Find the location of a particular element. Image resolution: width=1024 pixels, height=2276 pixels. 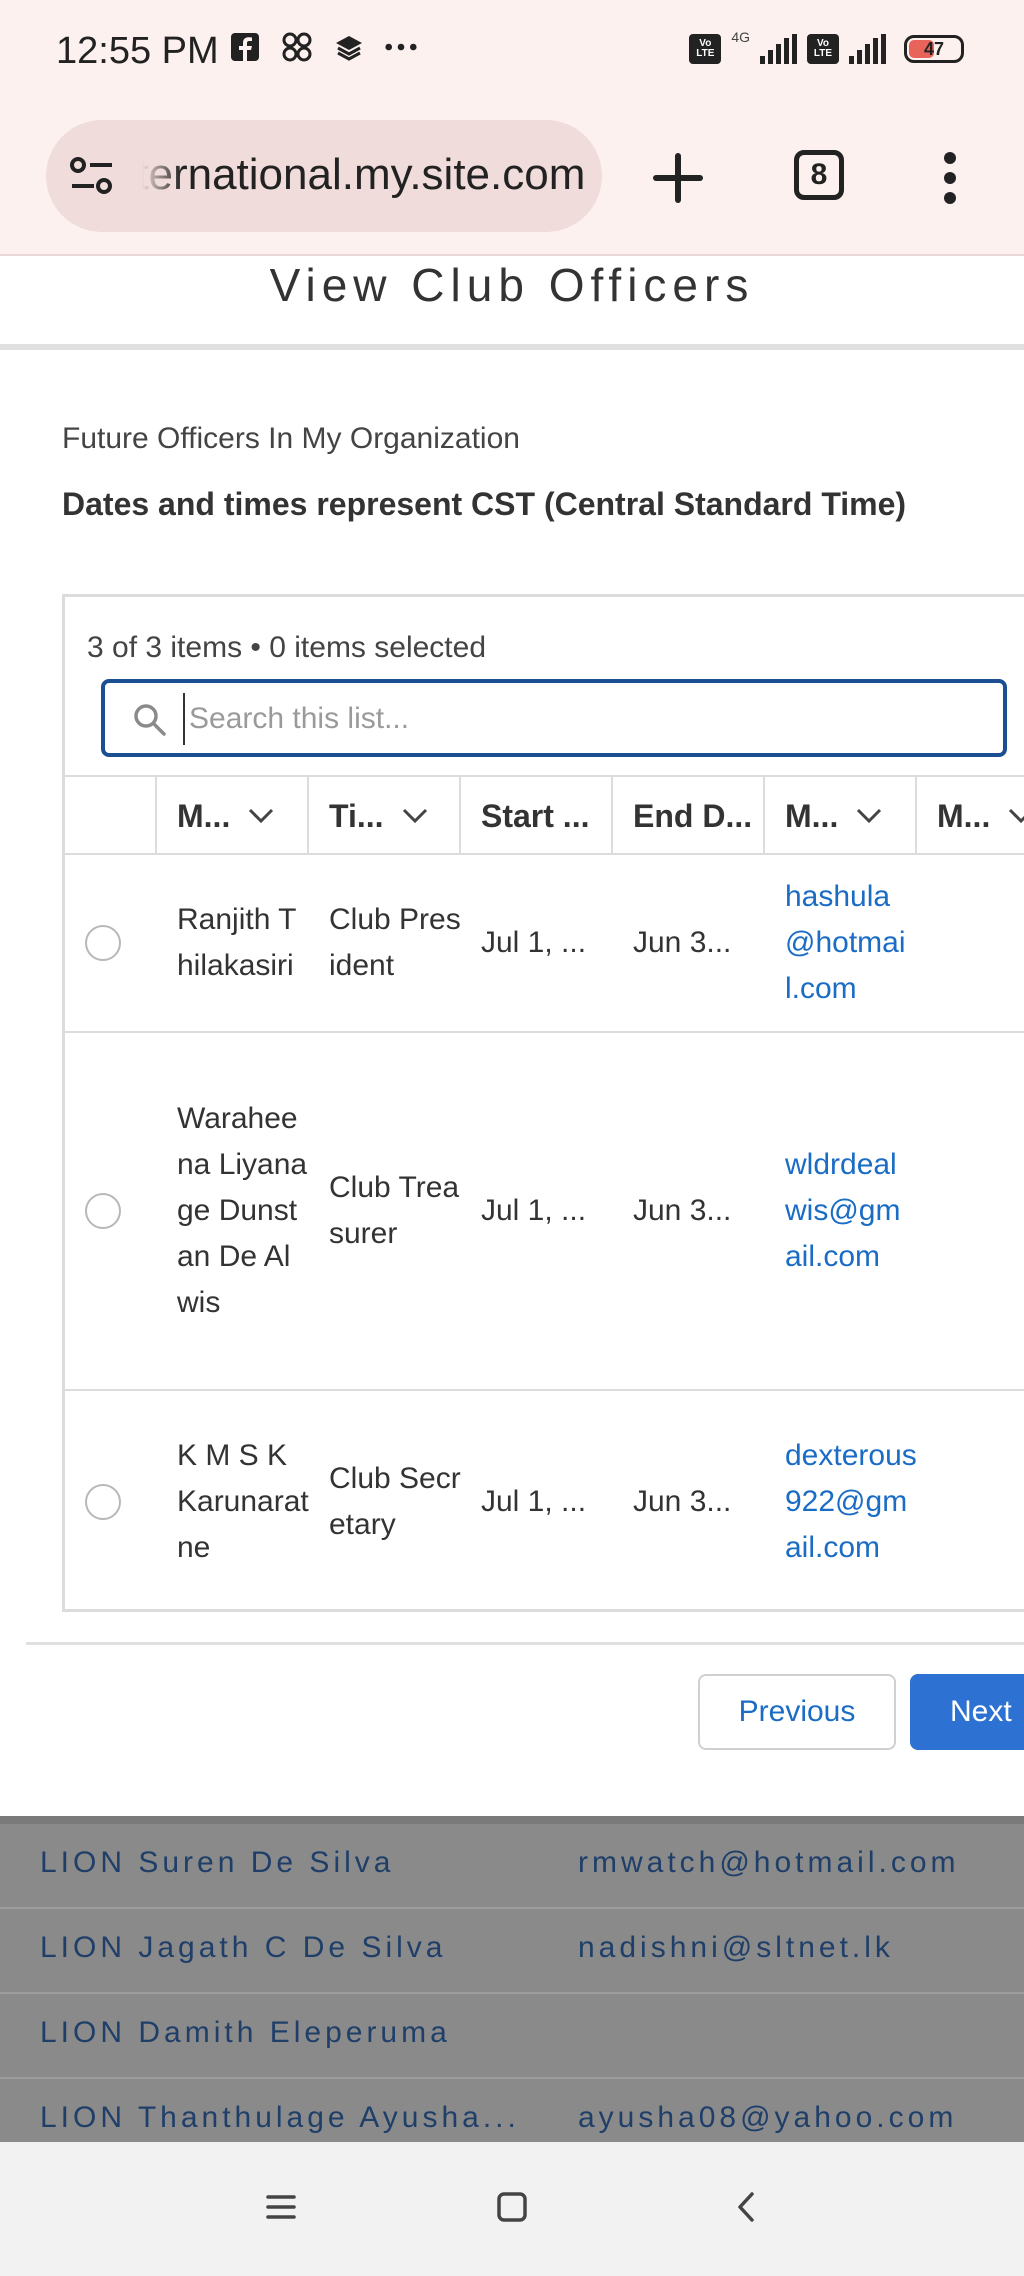

list-item: LION Damith Eleperuma is located at coordinates (512, 2036).